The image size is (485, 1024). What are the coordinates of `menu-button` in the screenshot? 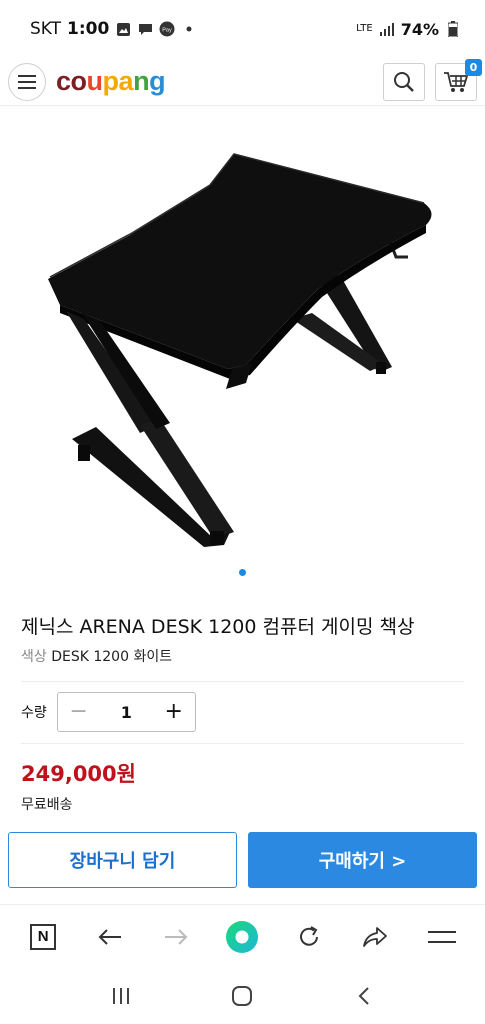 It's located at (27, 81).